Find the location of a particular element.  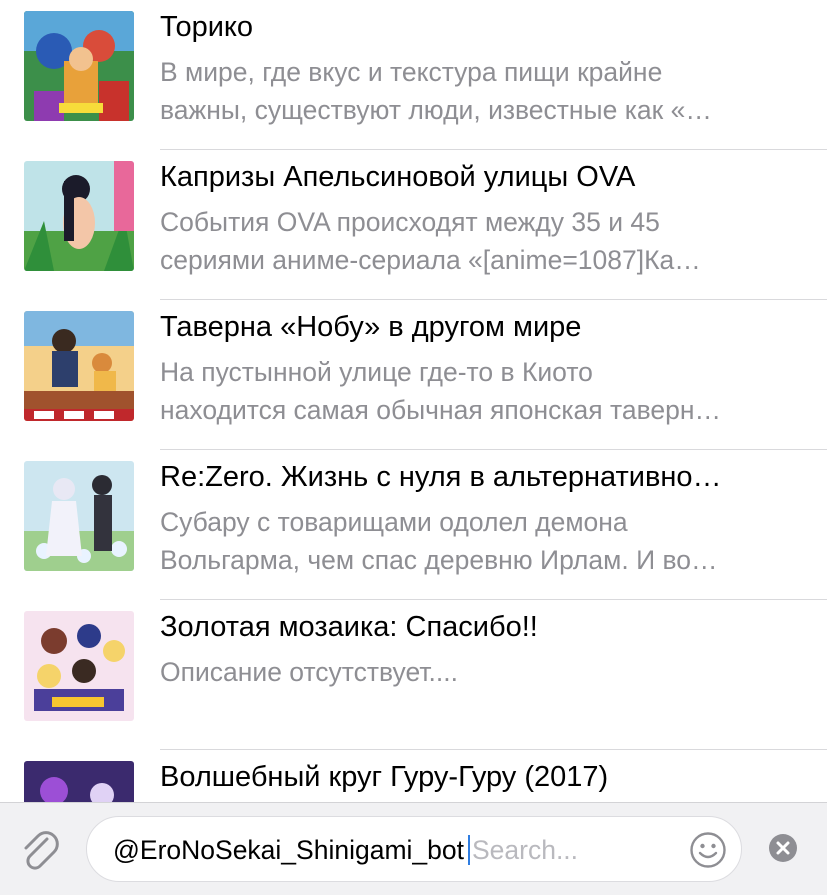

paperclip-icon is located at coordinates (40, 851).